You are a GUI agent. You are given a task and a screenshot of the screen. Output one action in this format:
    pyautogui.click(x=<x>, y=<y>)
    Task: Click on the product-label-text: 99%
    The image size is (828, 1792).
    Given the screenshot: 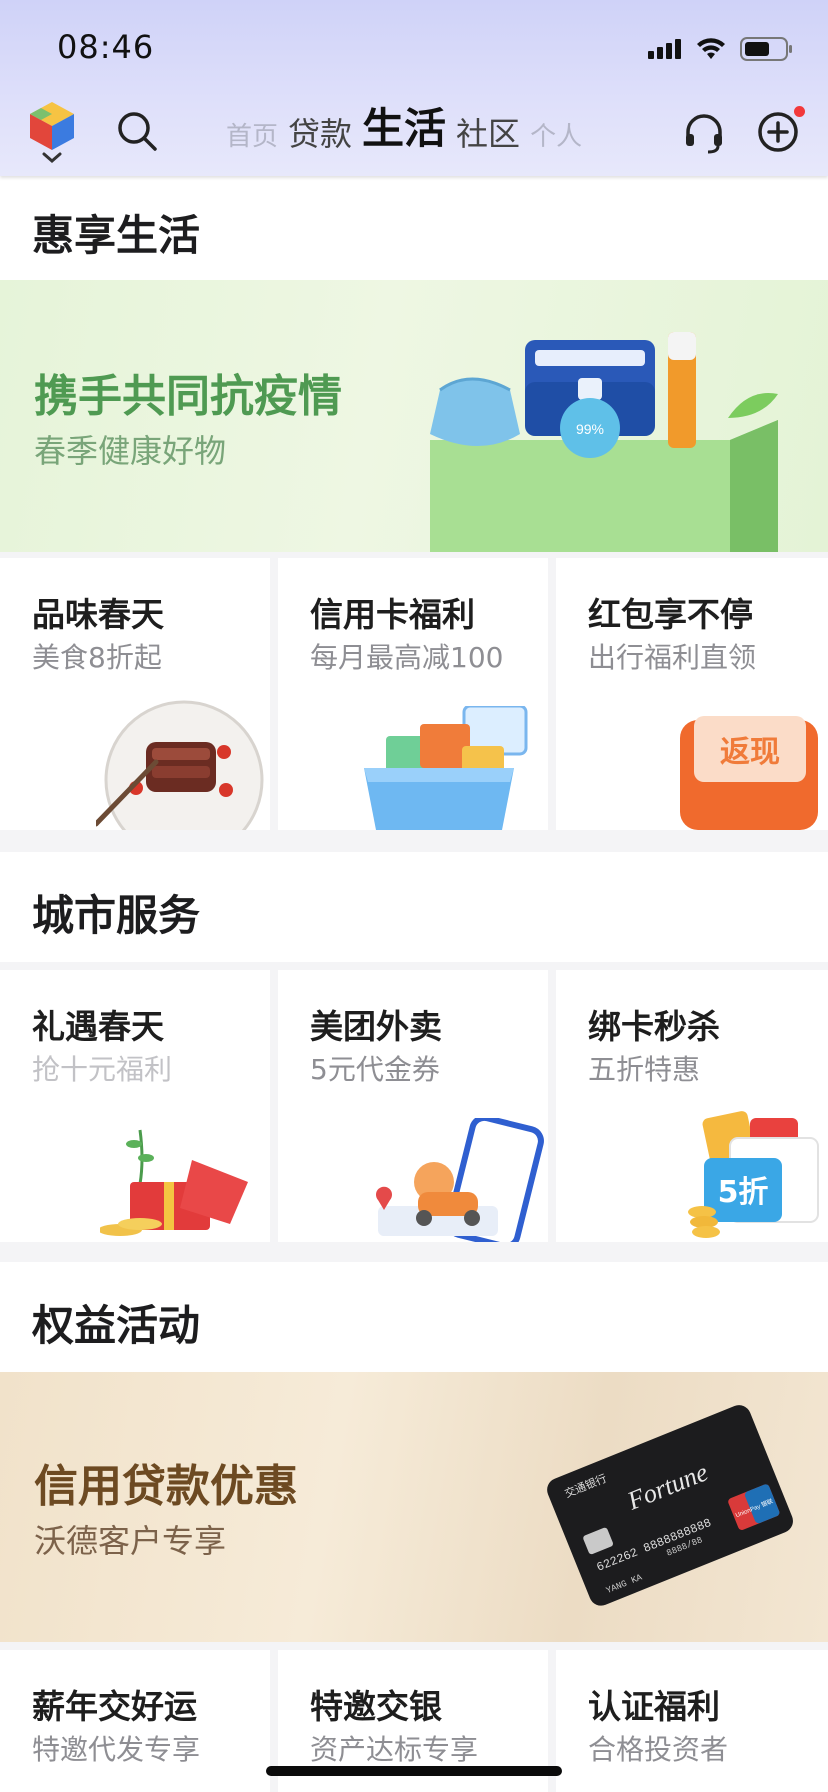 What is the action you would take?
    pyautogui.click(x=590, y=429)
    